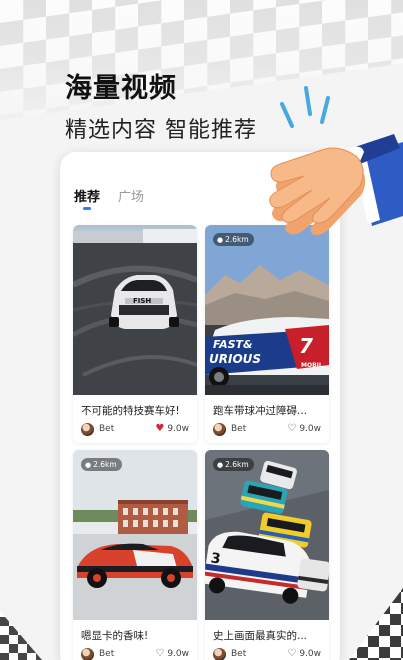 The width and height of the screenshot is (403, 660). What do you see at coordinates (135, 310) in the screenshot?
I see `video-thumbnail: FISH` at bounding box center [135, 310].